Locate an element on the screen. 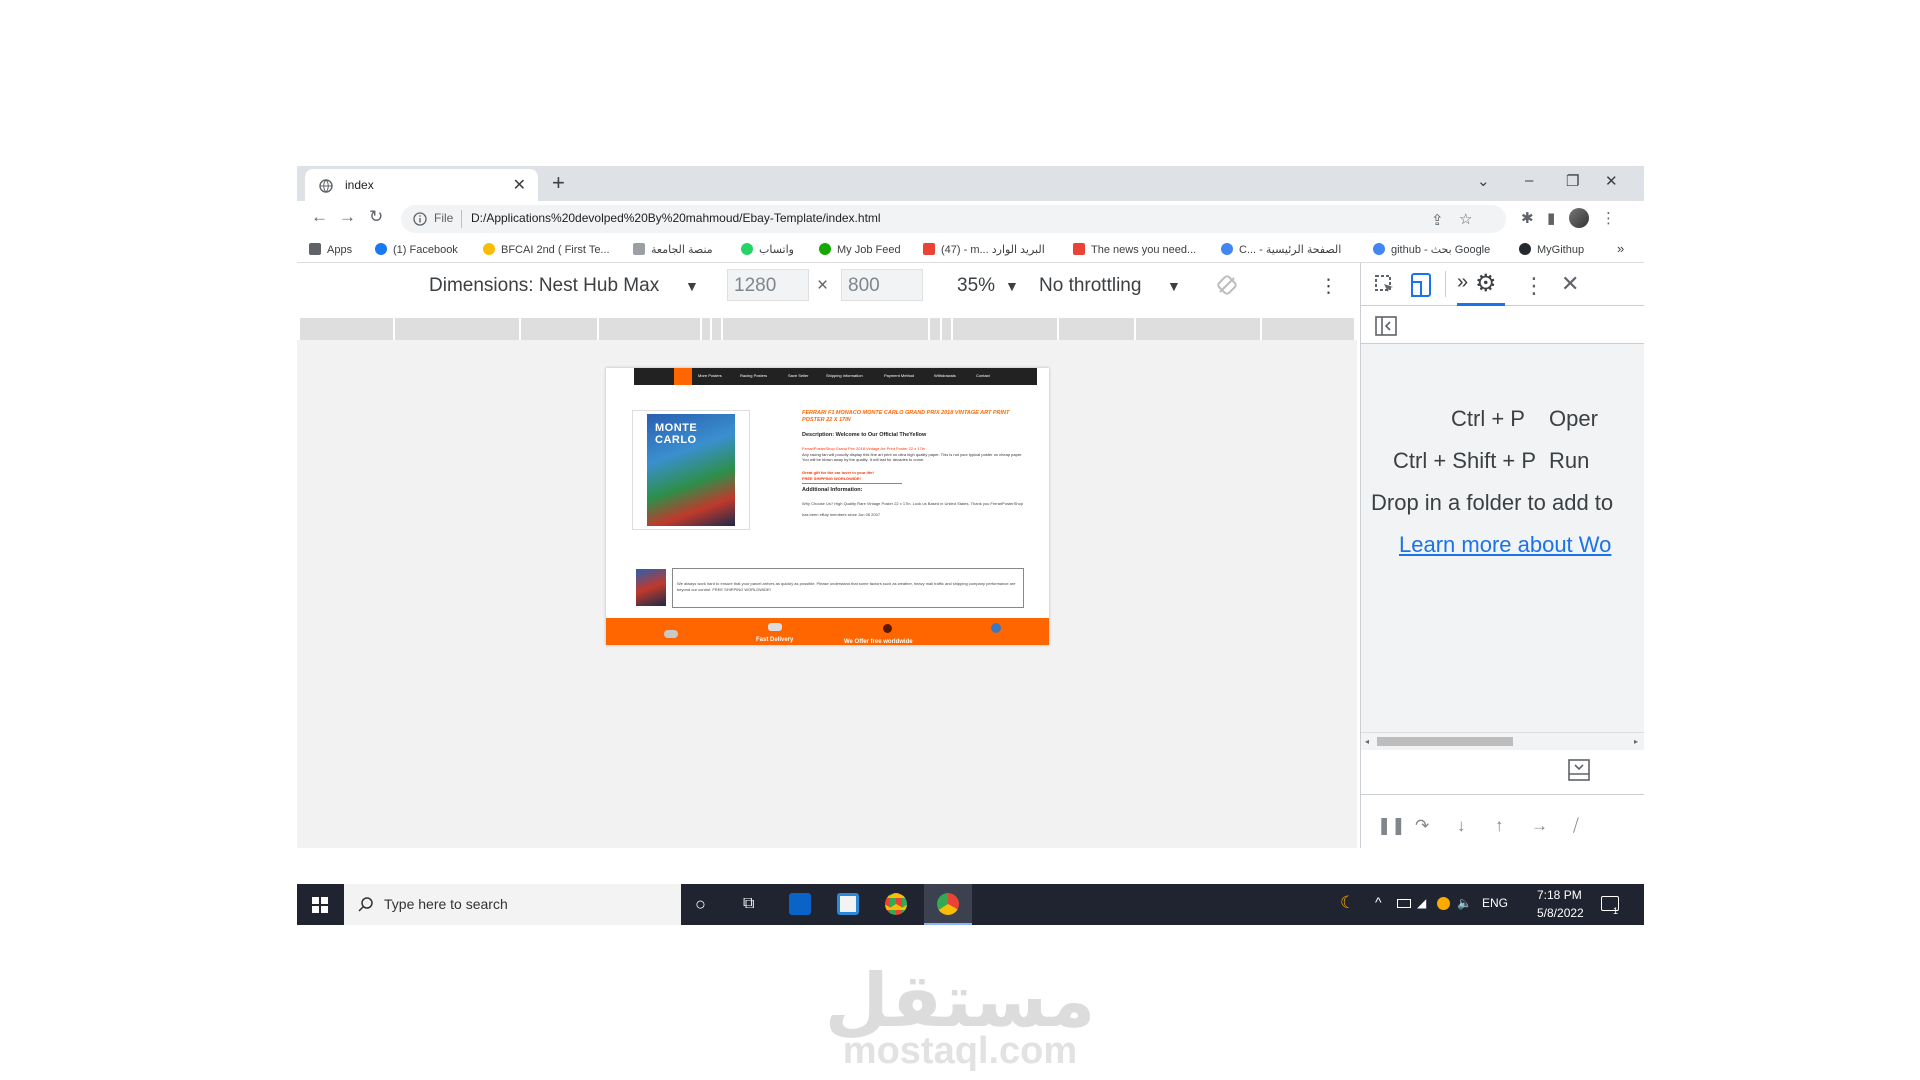 The height and width of the screenshot is (1080, 1920). globe-icon is located at coordinates (326, 186).